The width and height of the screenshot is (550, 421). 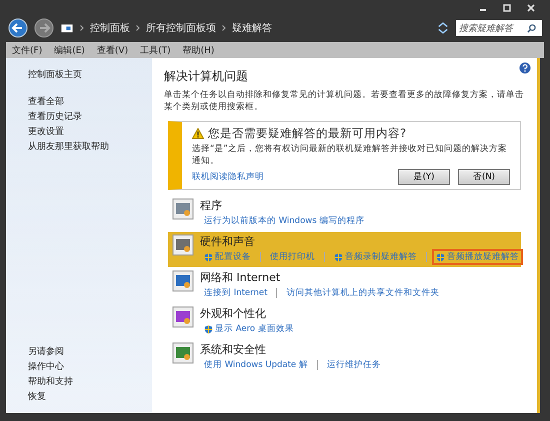 What do you see at coordinates (90, 397) in the screenshot?
I see `sidebar-link: 恢复` at bounding box center [90, 397].